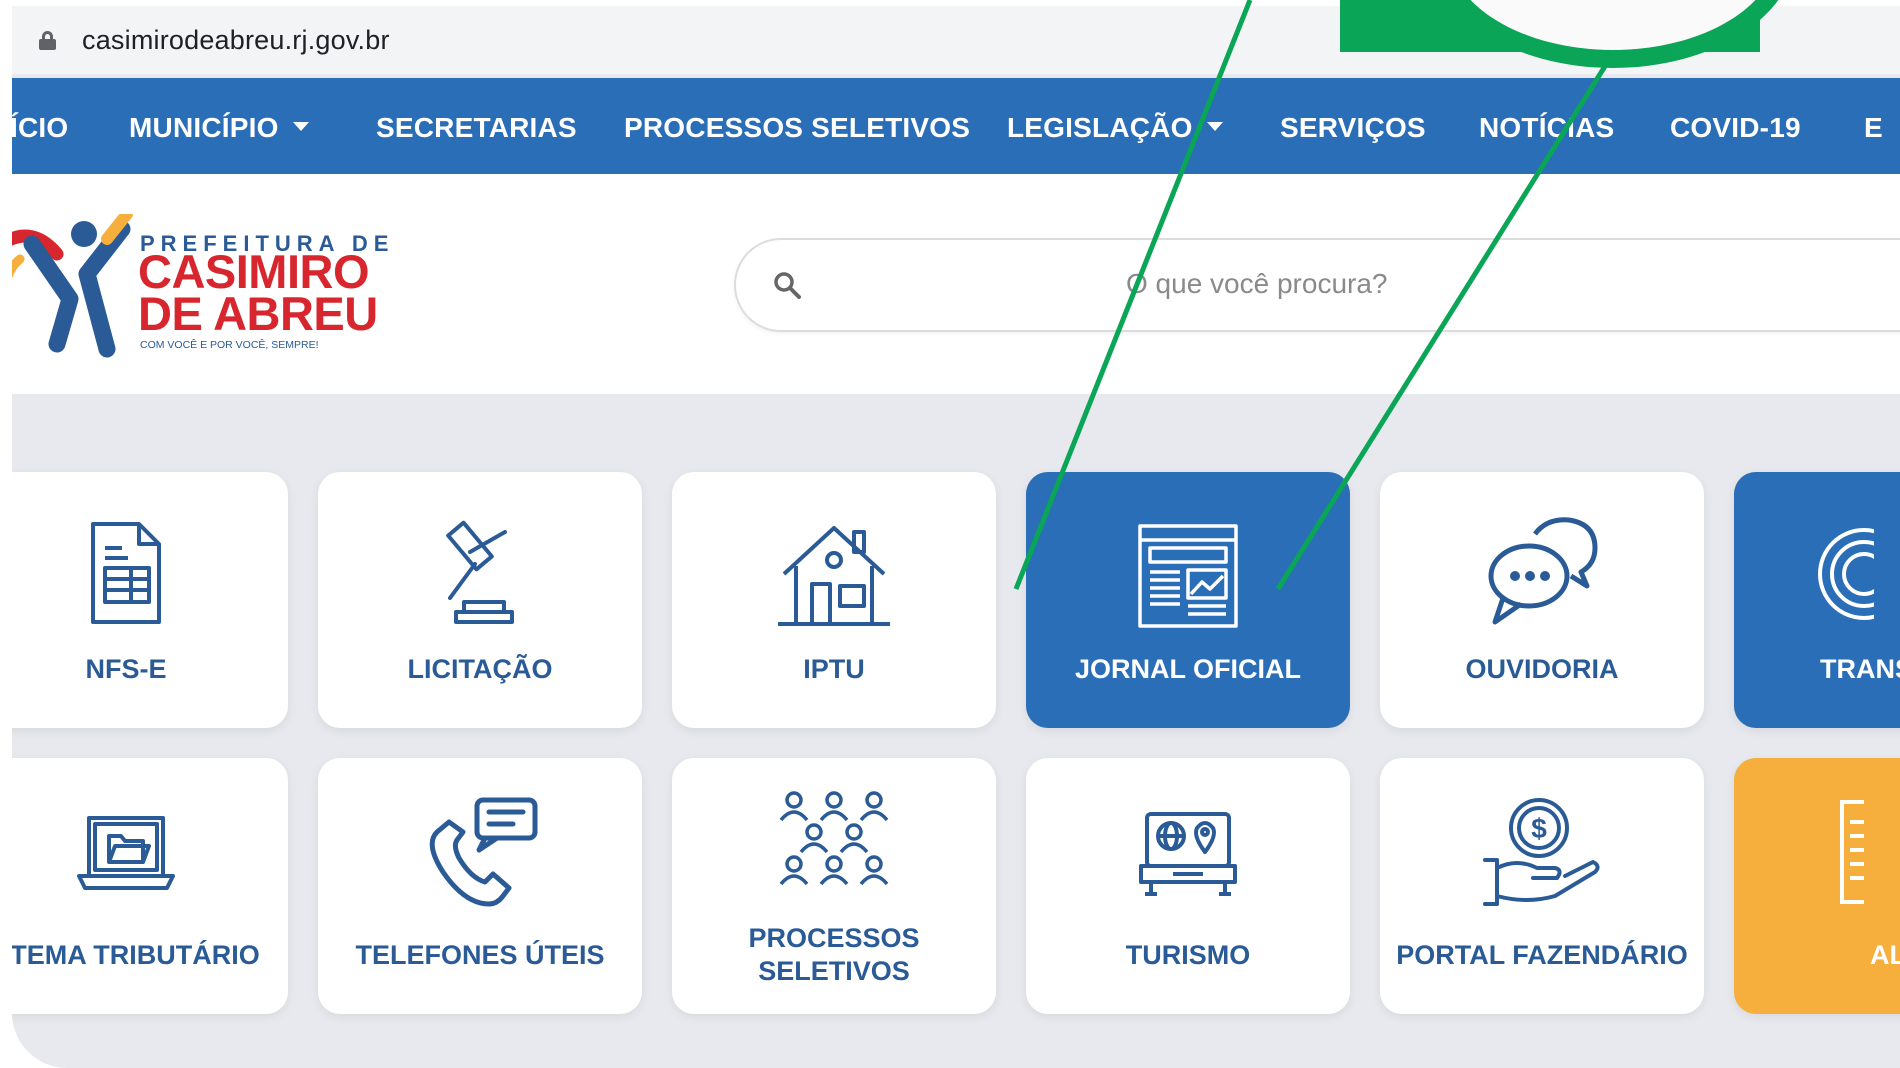  What do you see at coordinates (1188, 574) in the screenshot?
I see `newspaper-icon` at bounding box center [1188, 574].